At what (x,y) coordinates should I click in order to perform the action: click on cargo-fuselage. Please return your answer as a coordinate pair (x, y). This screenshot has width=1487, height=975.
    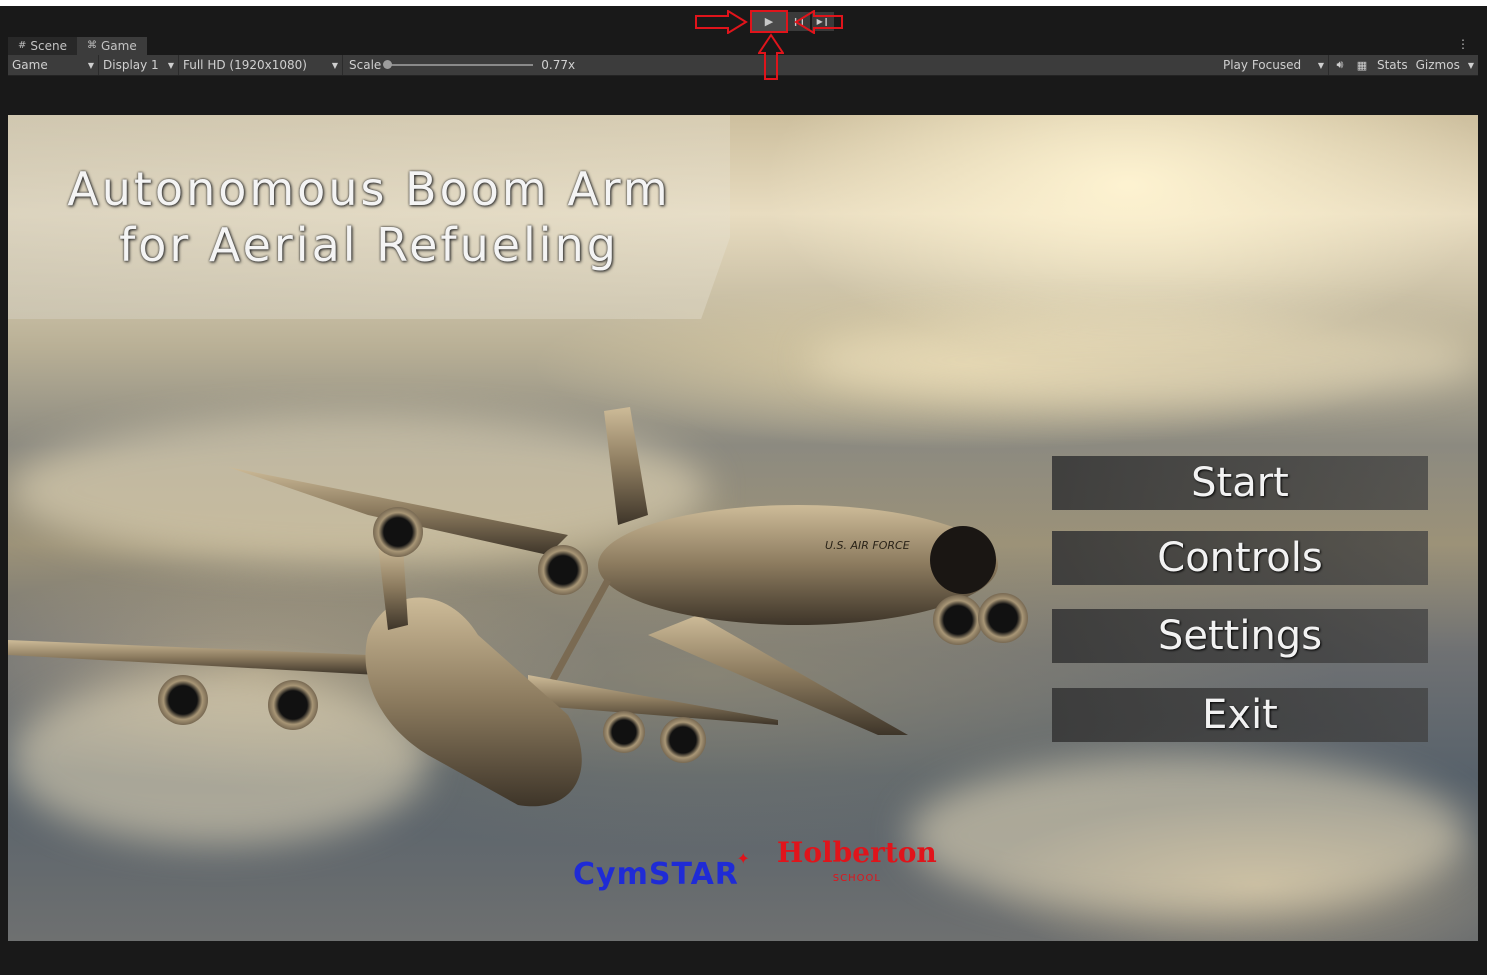
    Looking at the image, I should click on (473, 702).